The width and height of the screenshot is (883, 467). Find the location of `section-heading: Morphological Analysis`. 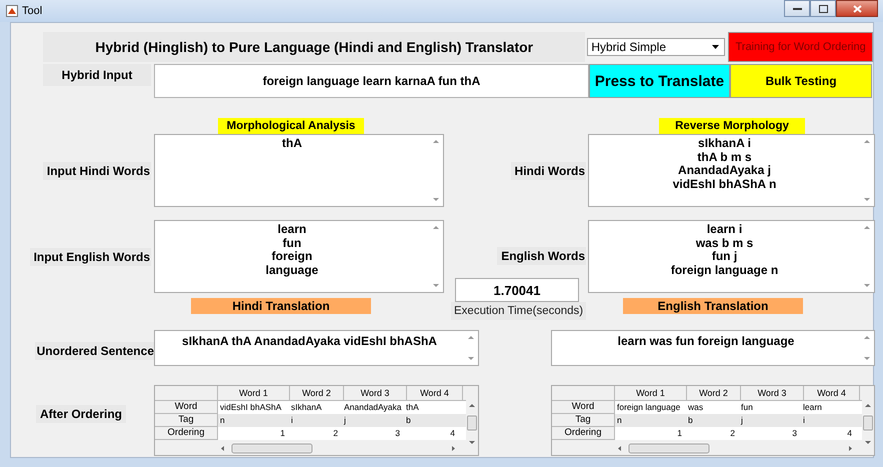

section-heading: Morphological Analysis is located at coordinates (291, 126).